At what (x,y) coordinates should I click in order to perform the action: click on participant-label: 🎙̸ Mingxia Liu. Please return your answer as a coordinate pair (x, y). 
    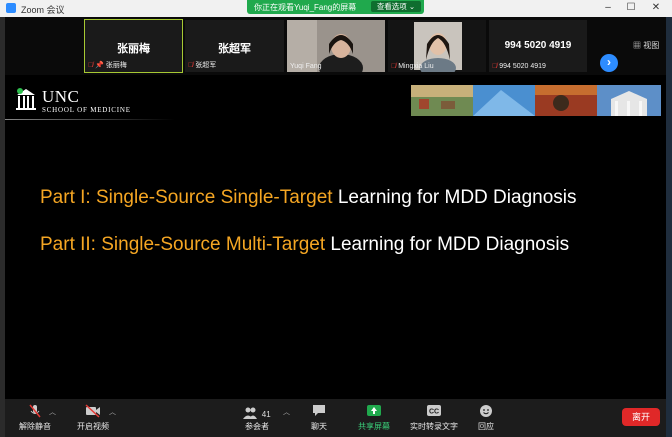
    Looking at the image, I should click on (412, 66).